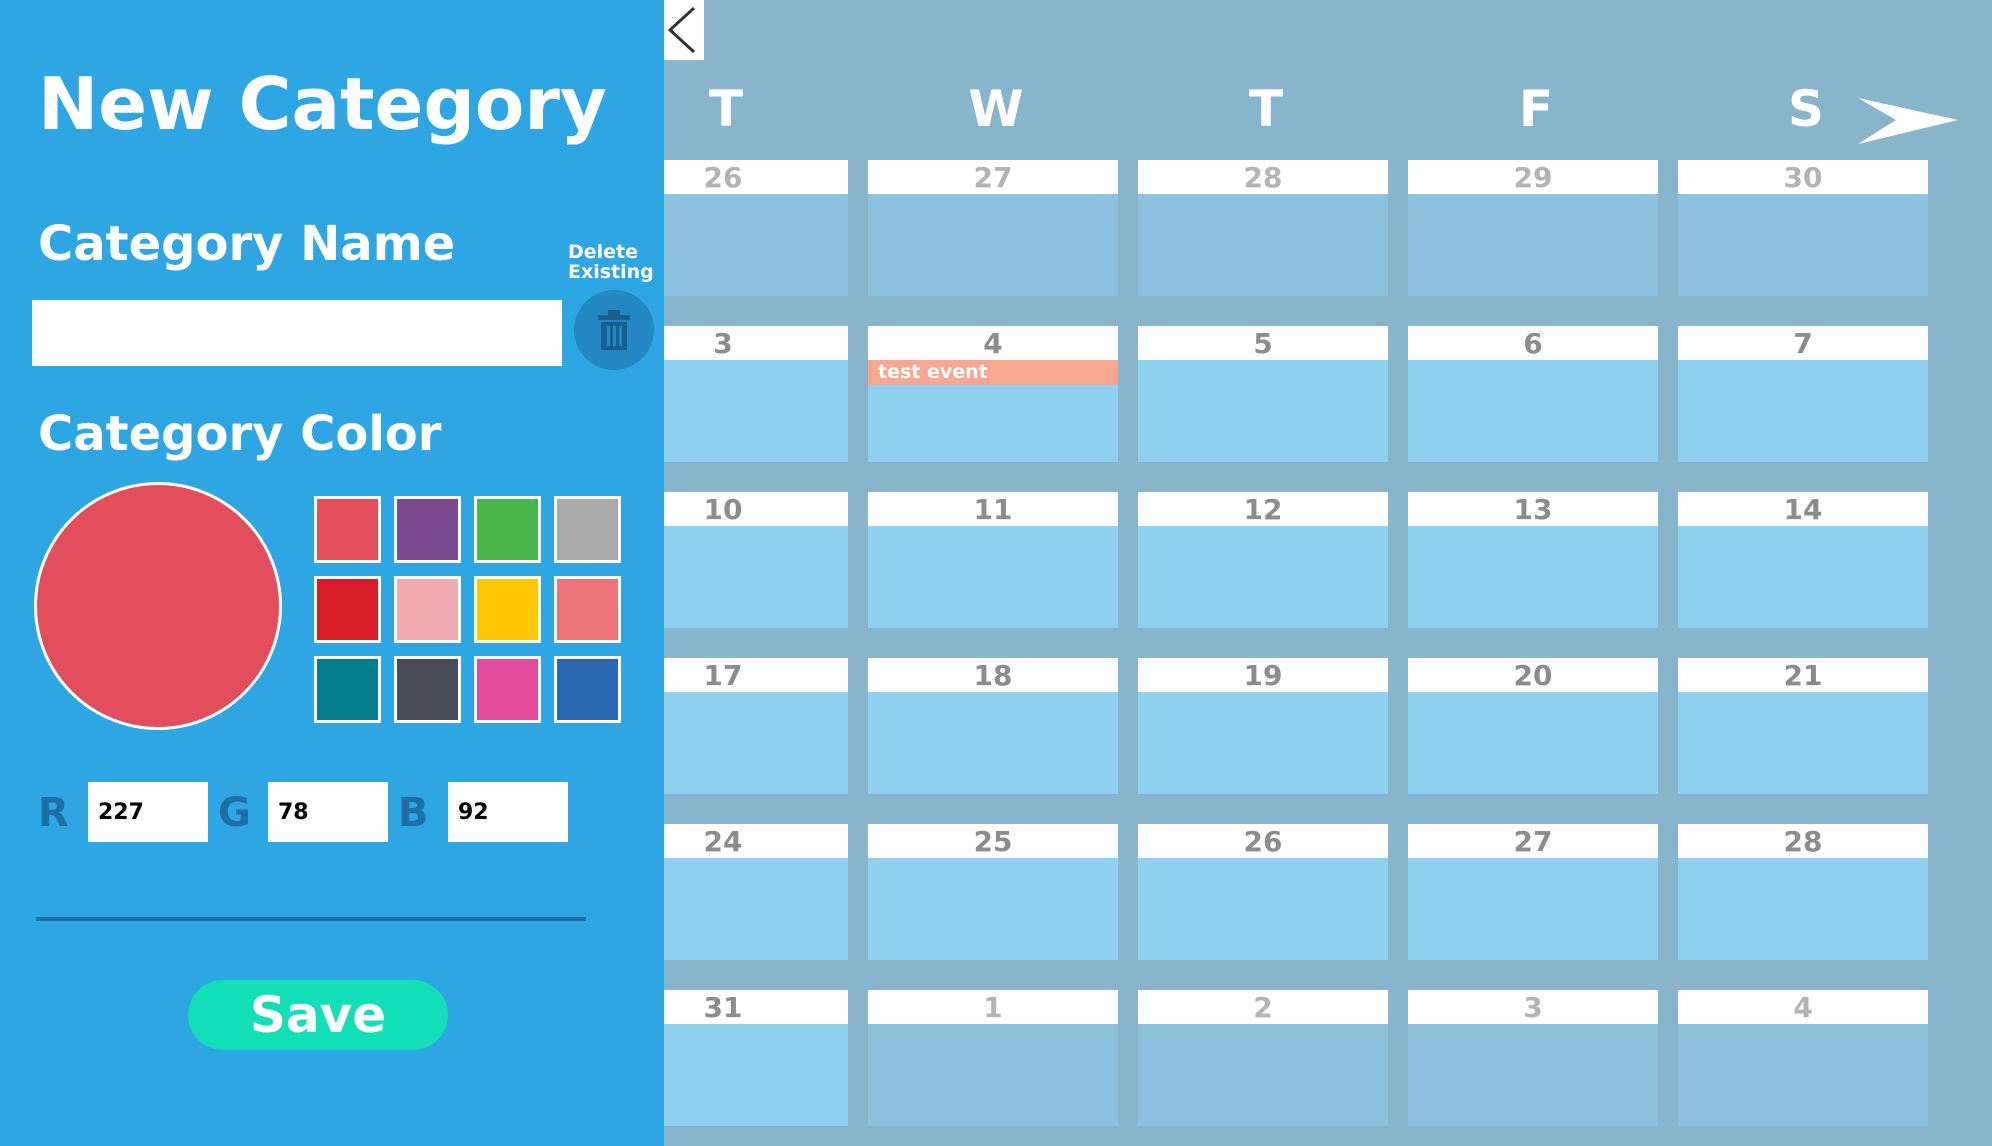  What do you see at coordinates (993, 1007) in the screenshot?
I see `day-number: 1` at bounding box center [993, 1007].